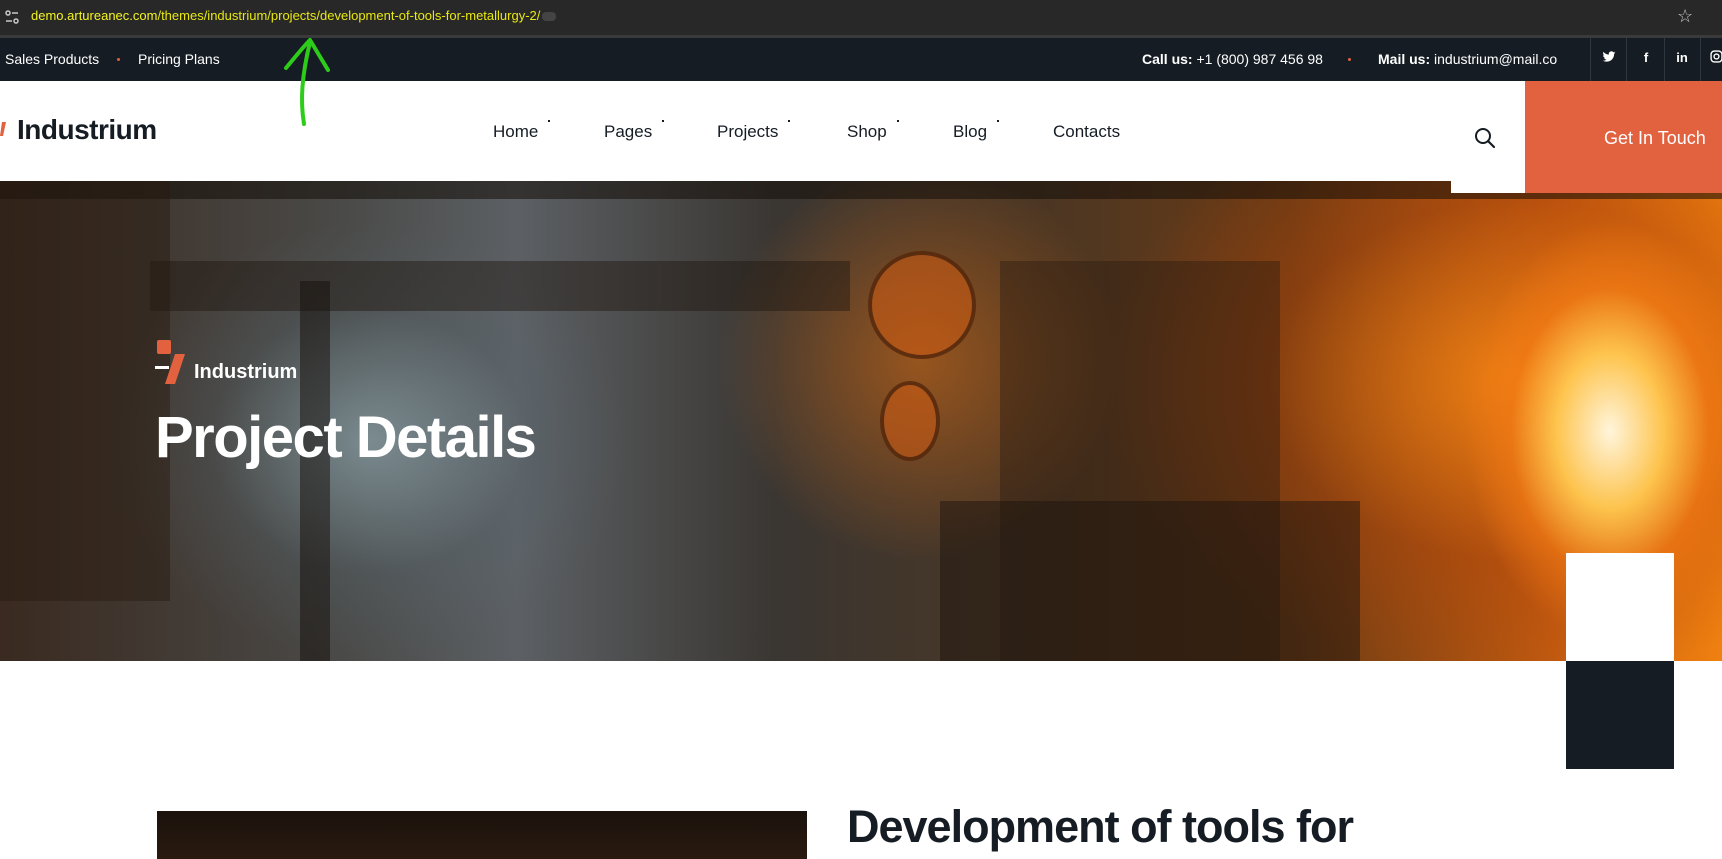  What do you see at coordinates (1682, 57) in the screenshot?
I see `linkedin-icon: in` at bounding box center [1682, 57].